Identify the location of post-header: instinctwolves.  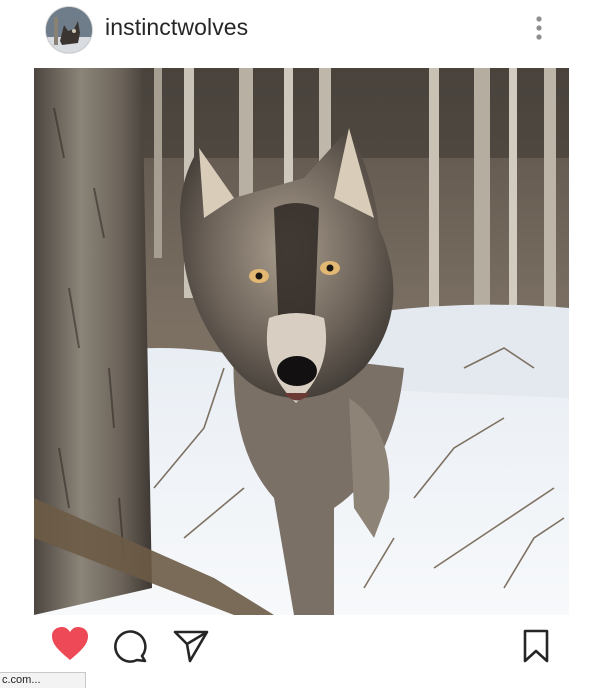
(299, 31).